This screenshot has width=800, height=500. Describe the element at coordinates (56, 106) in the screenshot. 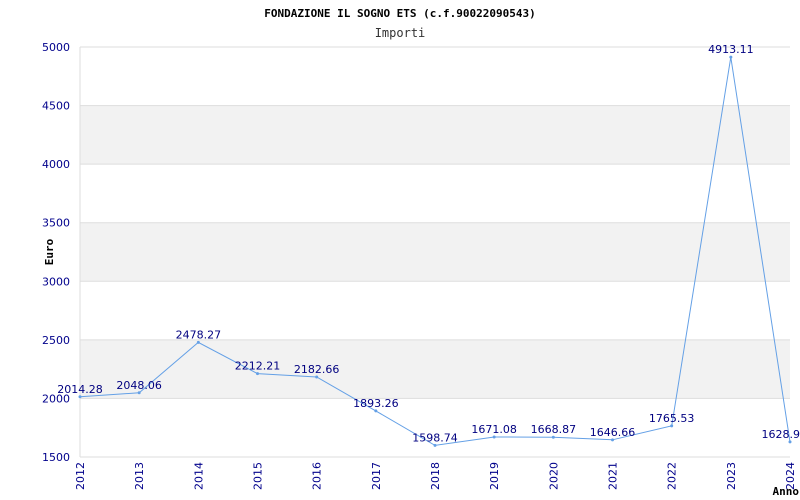

I see `y-tick-label: 4500` at that location.